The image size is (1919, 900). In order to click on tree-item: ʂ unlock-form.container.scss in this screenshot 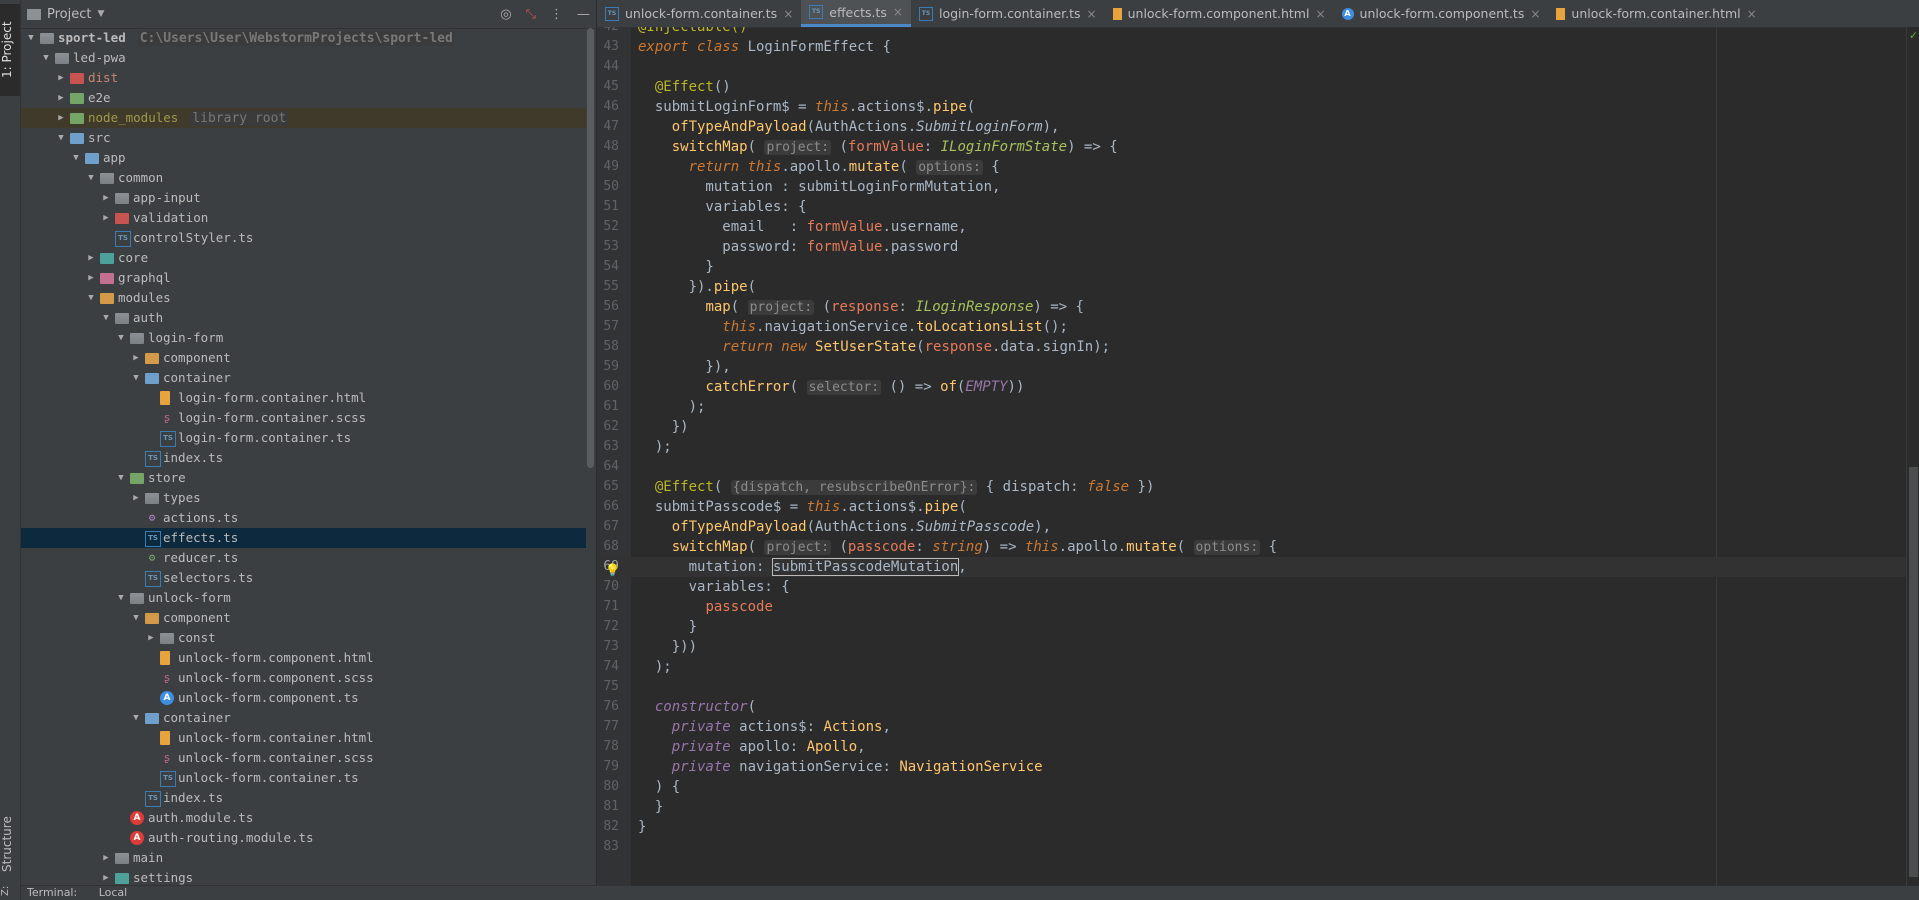, I will do `click(303, 758)`.